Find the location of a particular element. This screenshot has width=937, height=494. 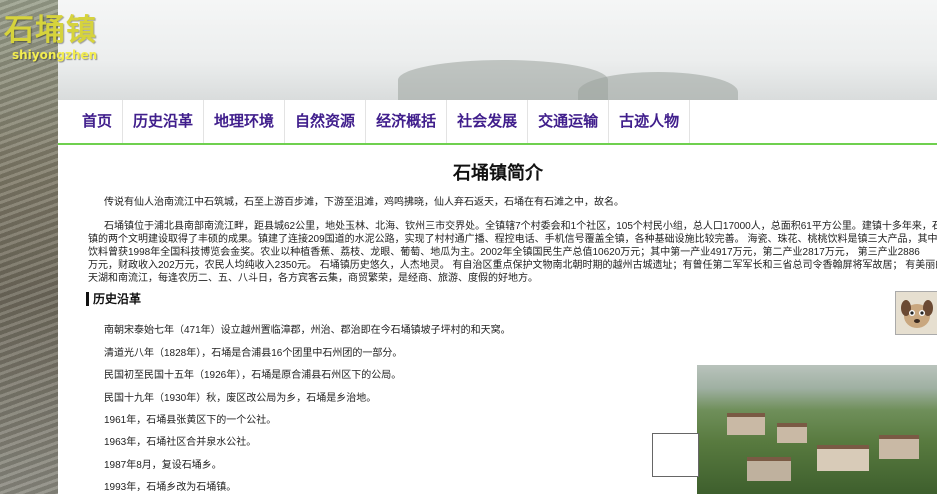

page-title: 石埇镇简介 is located at coordinates (498, 173).